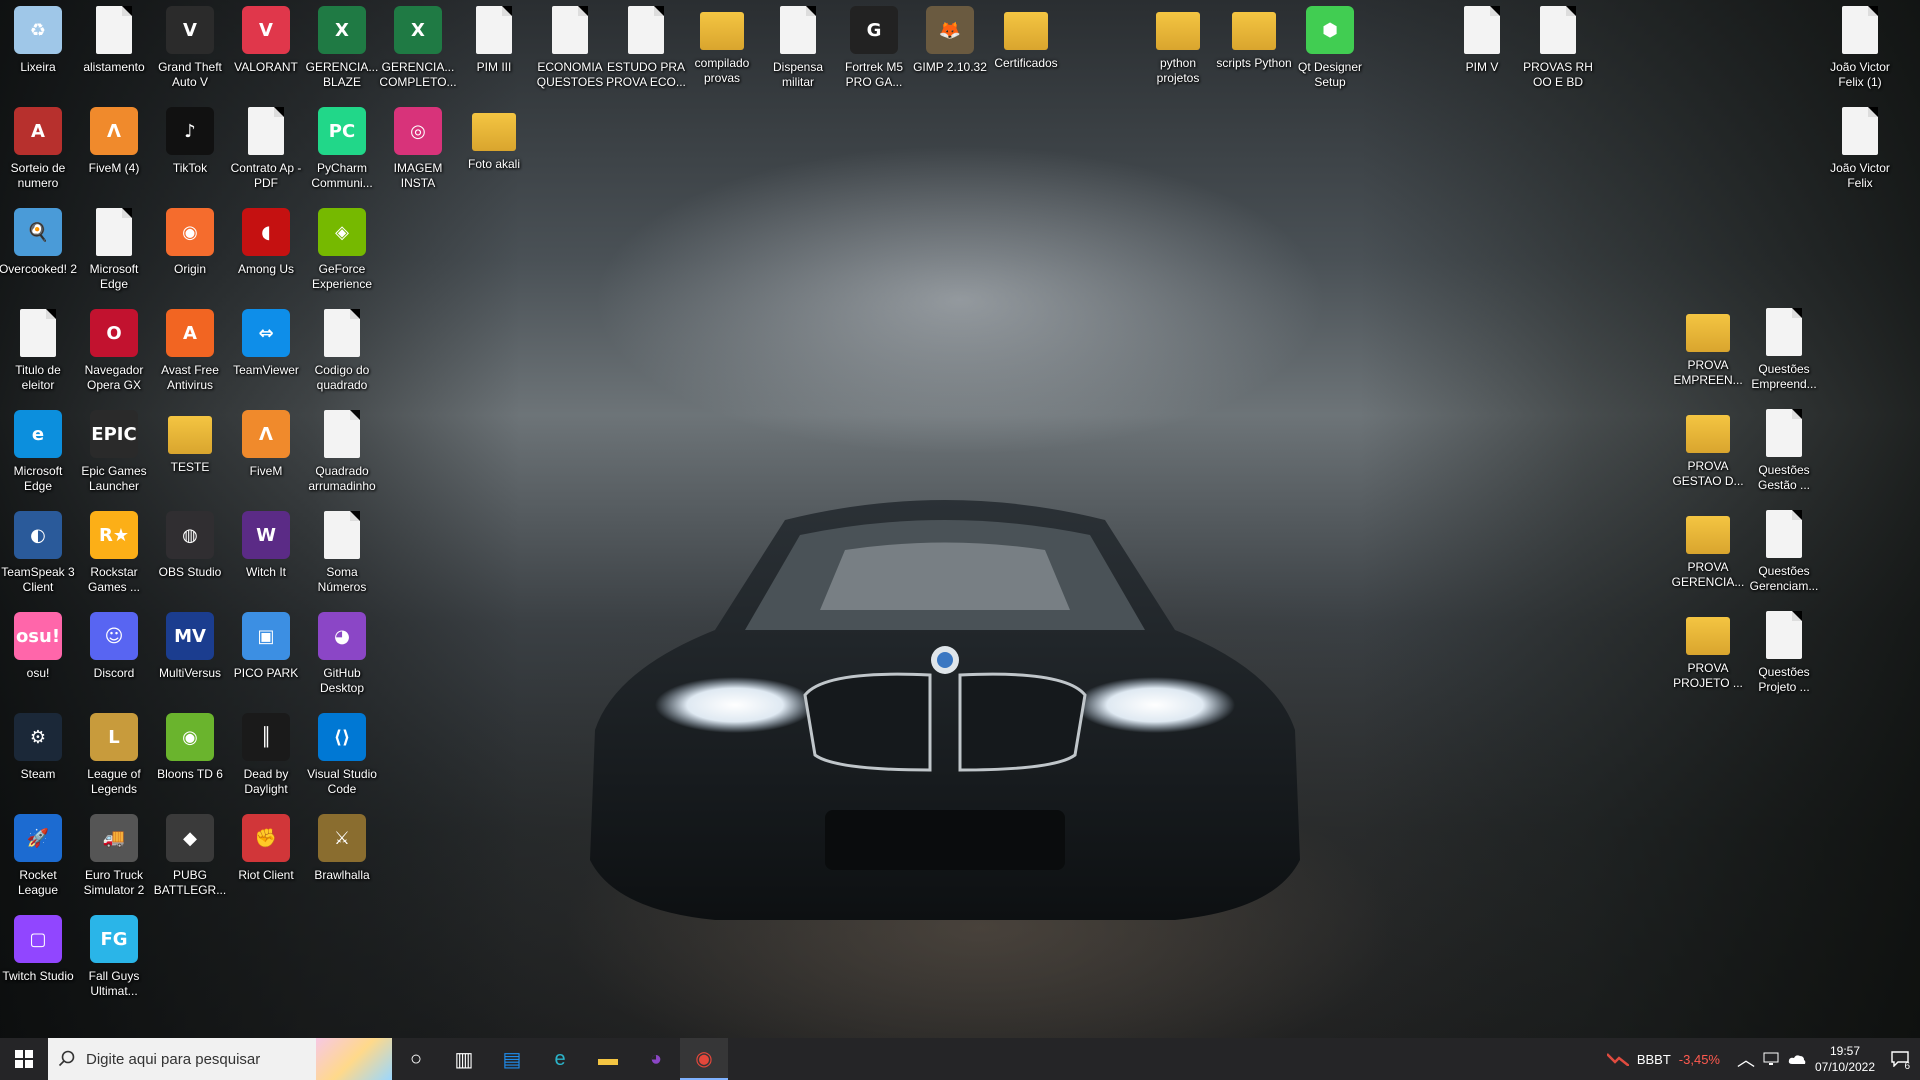 The image size is (1920, 1080). Describe the element at coordinates (1860, 30) in the screenshot. I see `word-doc-icon` at that location.